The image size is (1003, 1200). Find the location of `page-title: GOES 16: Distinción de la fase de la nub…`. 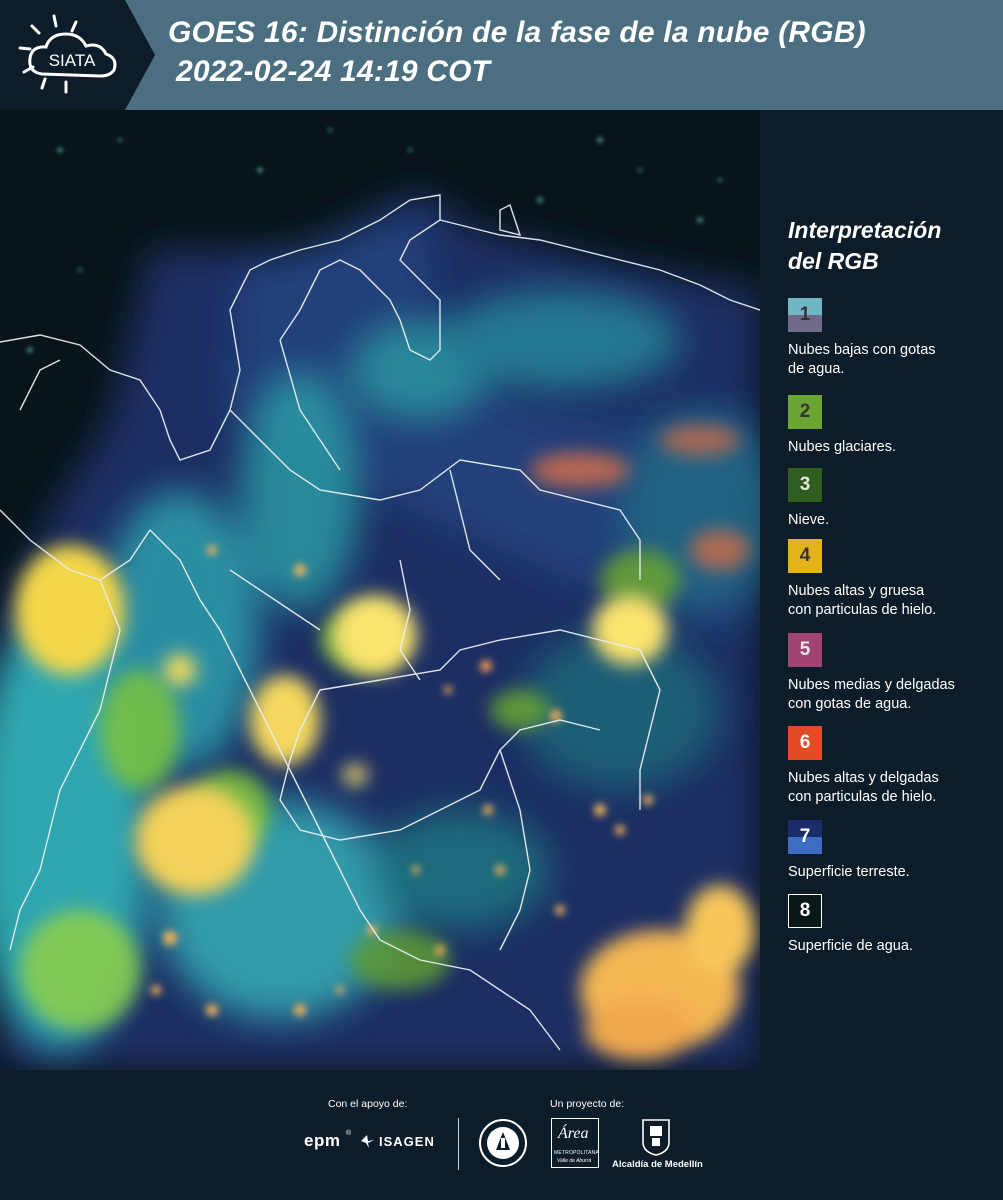

page-title: GOES 16: Distinción de la fase de la nub… is located at coordinates (517, 32).